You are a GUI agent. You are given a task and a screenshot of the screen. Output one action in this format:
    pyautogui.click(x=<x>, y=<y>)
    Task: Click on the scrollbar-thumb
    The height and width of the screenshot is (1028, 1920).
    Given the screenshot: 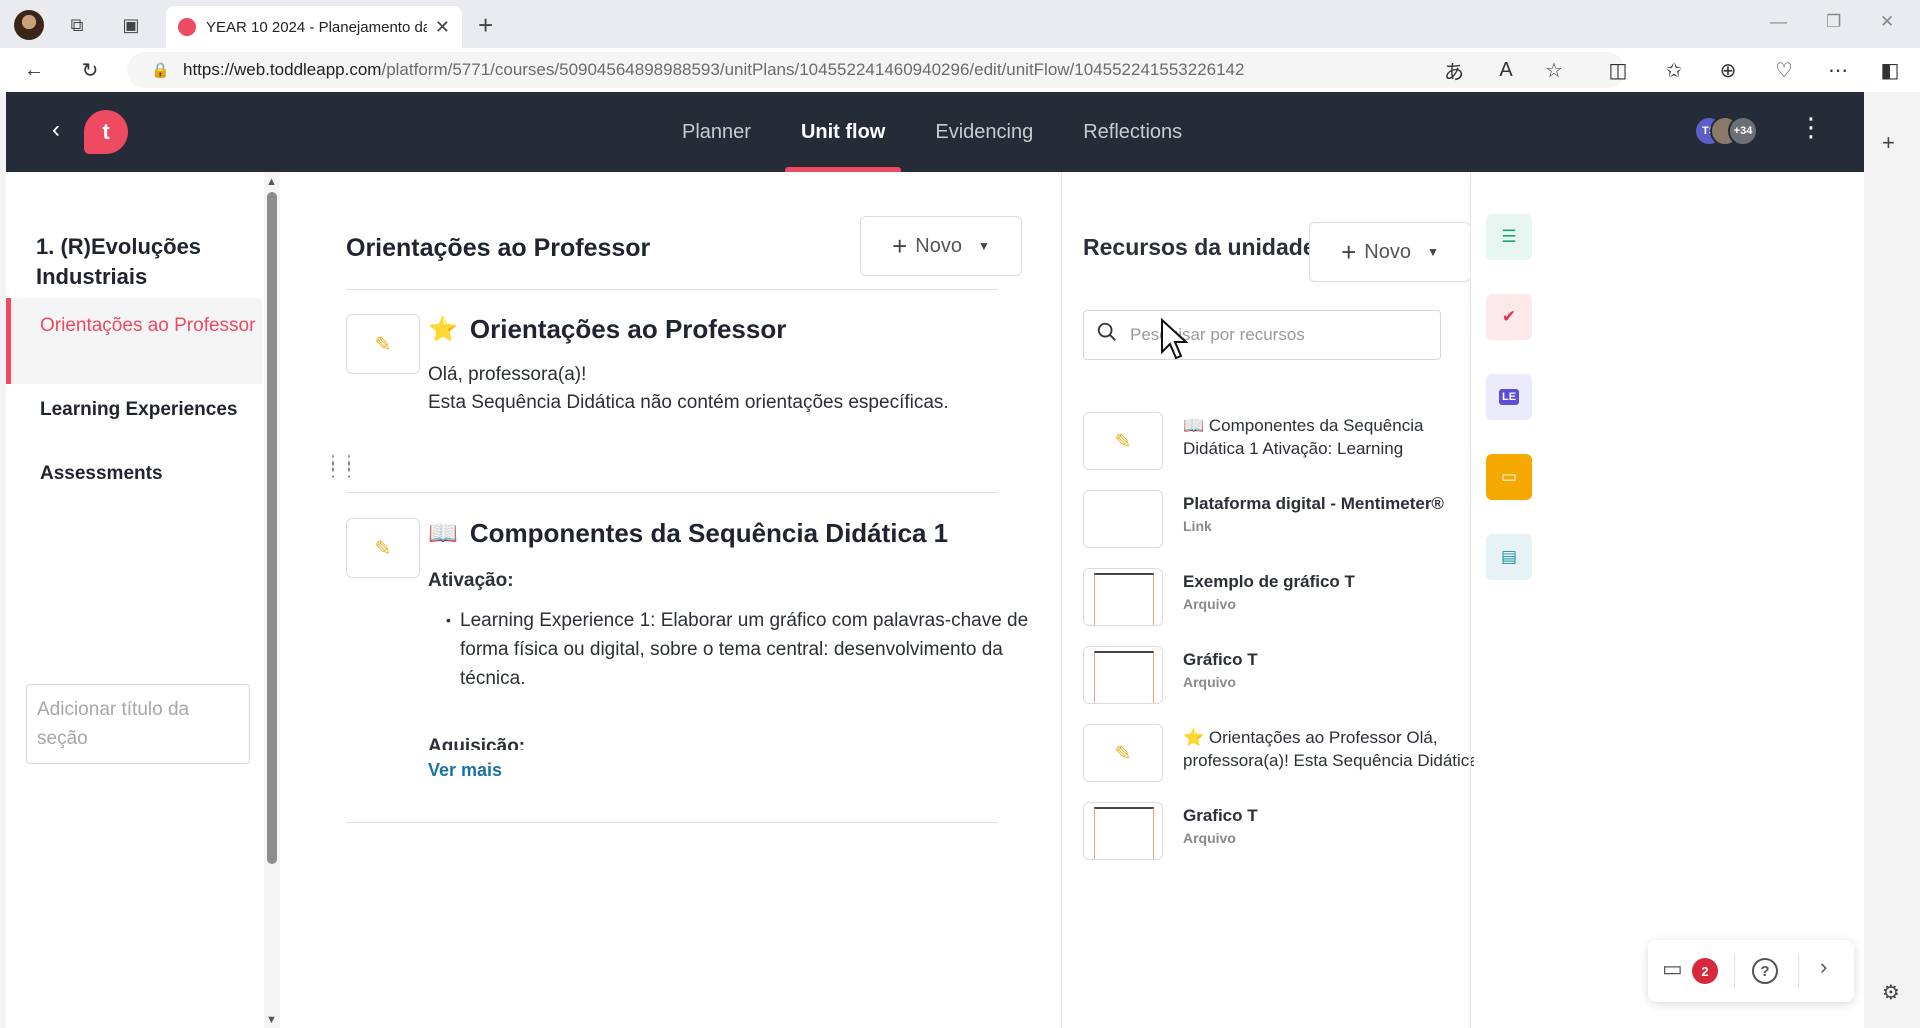 What is the action you would take?
    pyautogui.click(x=272, y=528)
    